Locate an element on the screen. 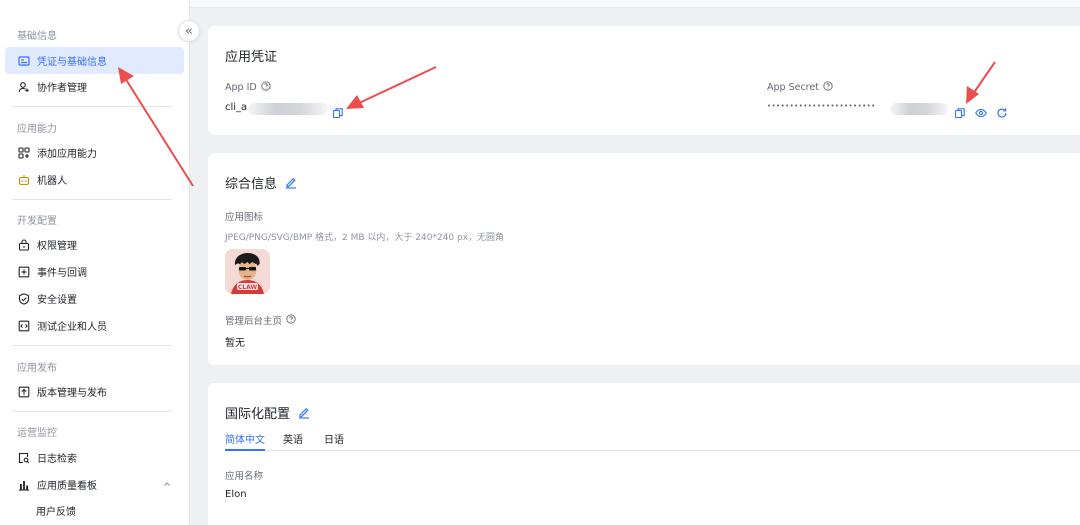 Image resolution: width=1080 pixels, height=525 pixels. admin-home-label-text: 管理后台主页 is located at coordinates (254, 321).